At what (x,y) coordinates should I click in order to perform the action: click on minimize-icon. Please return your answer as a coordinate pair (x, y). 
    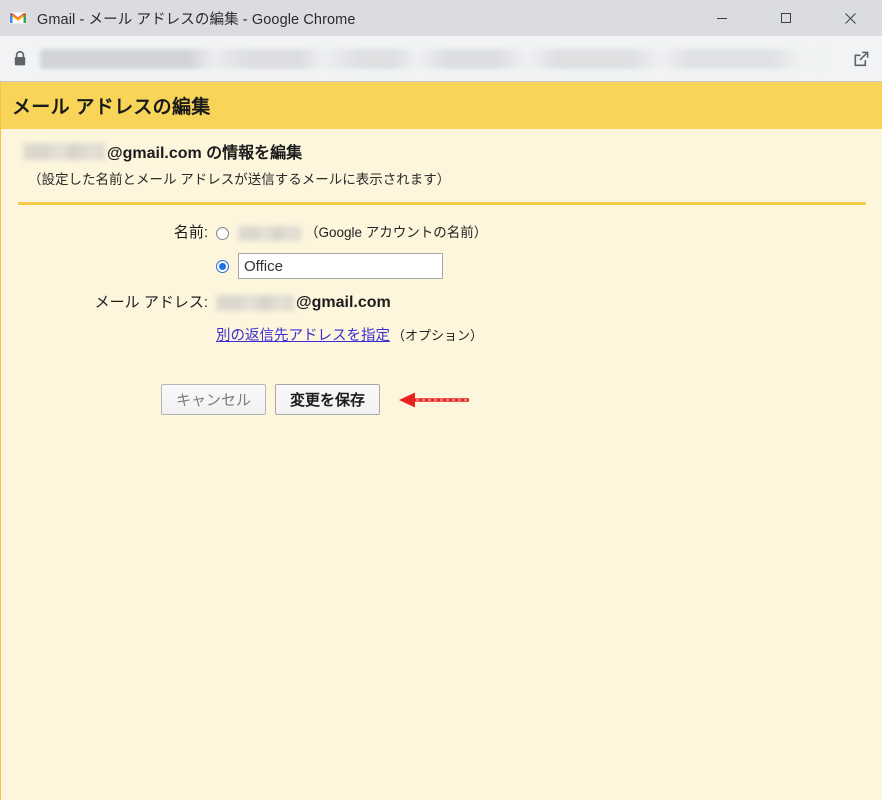
    Looking at the image, I should click on (722, 18).